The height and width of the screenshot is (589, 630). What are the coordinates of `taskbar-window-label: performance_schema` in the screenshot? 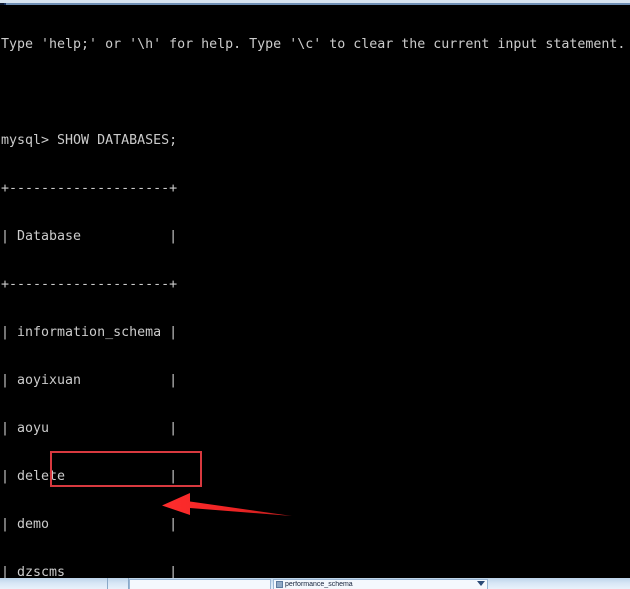 It's located at (319, 584).